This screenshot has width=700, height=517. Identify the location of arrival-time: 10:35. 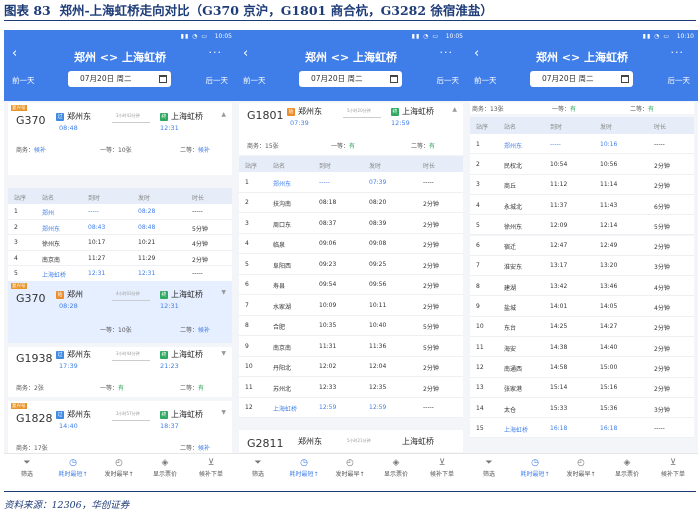
(328, 326).